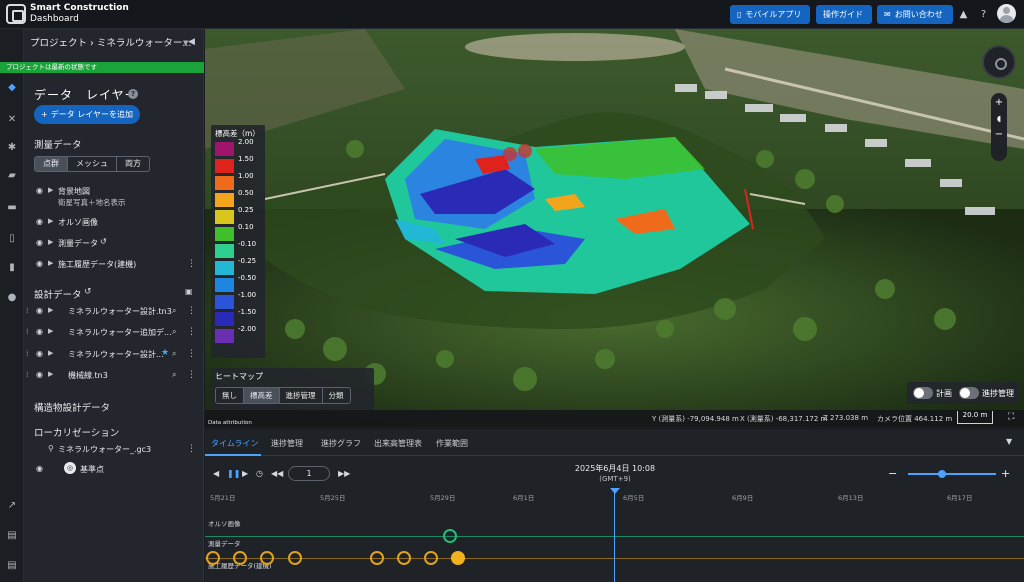  I want to click on heatmap-classify: 分類, so click(336, 395).